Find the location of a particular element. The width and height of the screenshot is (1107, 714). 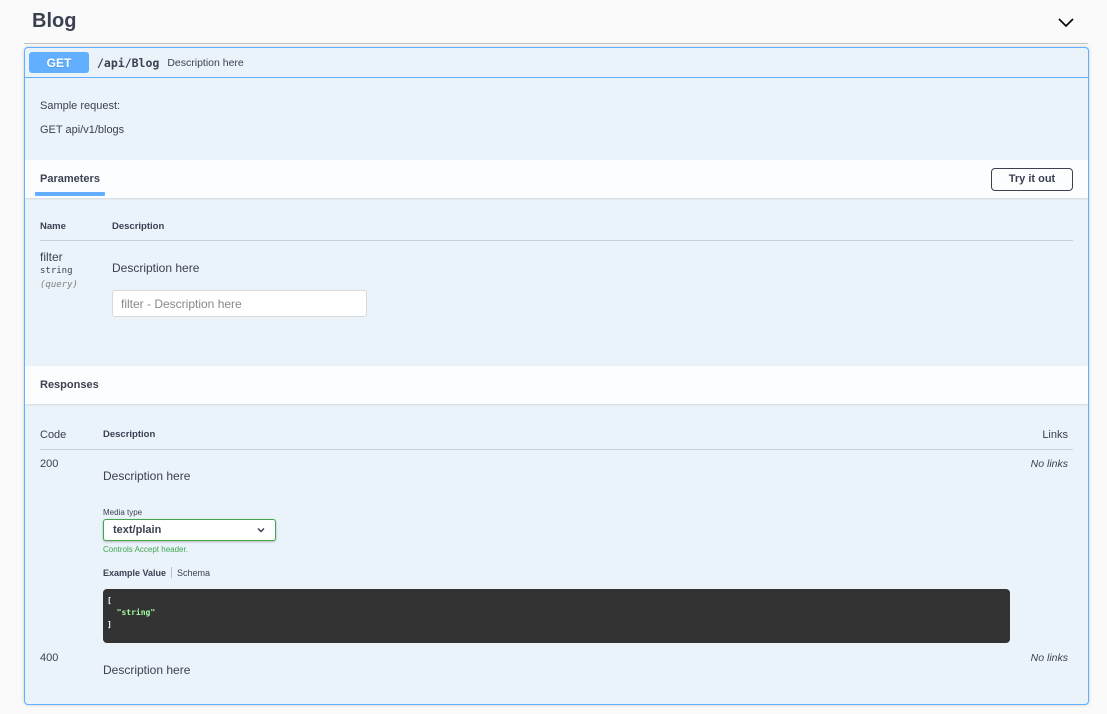

tab-schema: Schema is located at coordinates (193, 573).